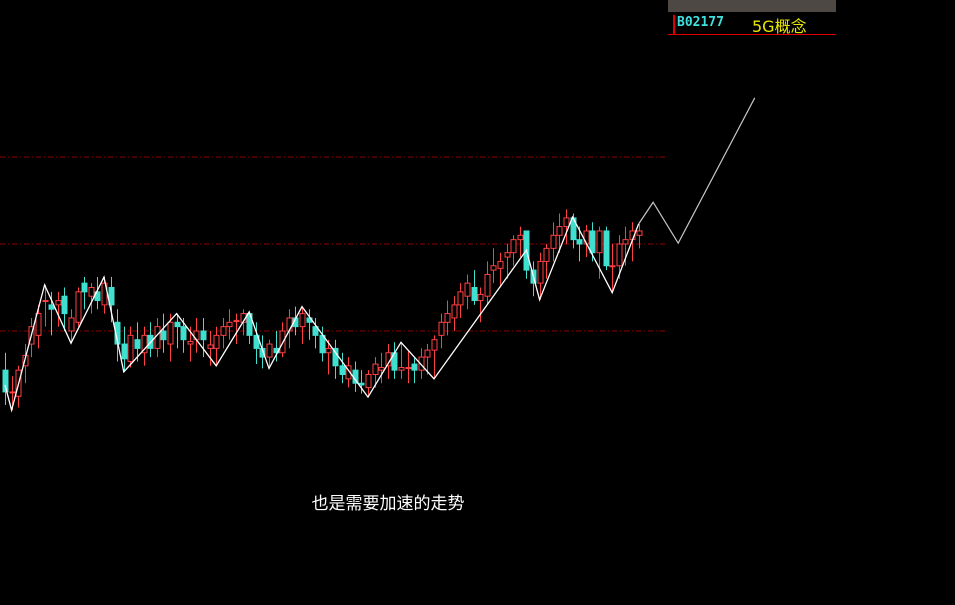 Image resolution: width=955 pixels, height=605 pixels. Describe the element at coordinates (697, 171) in the screenshot. I see `projection-line` at that location.